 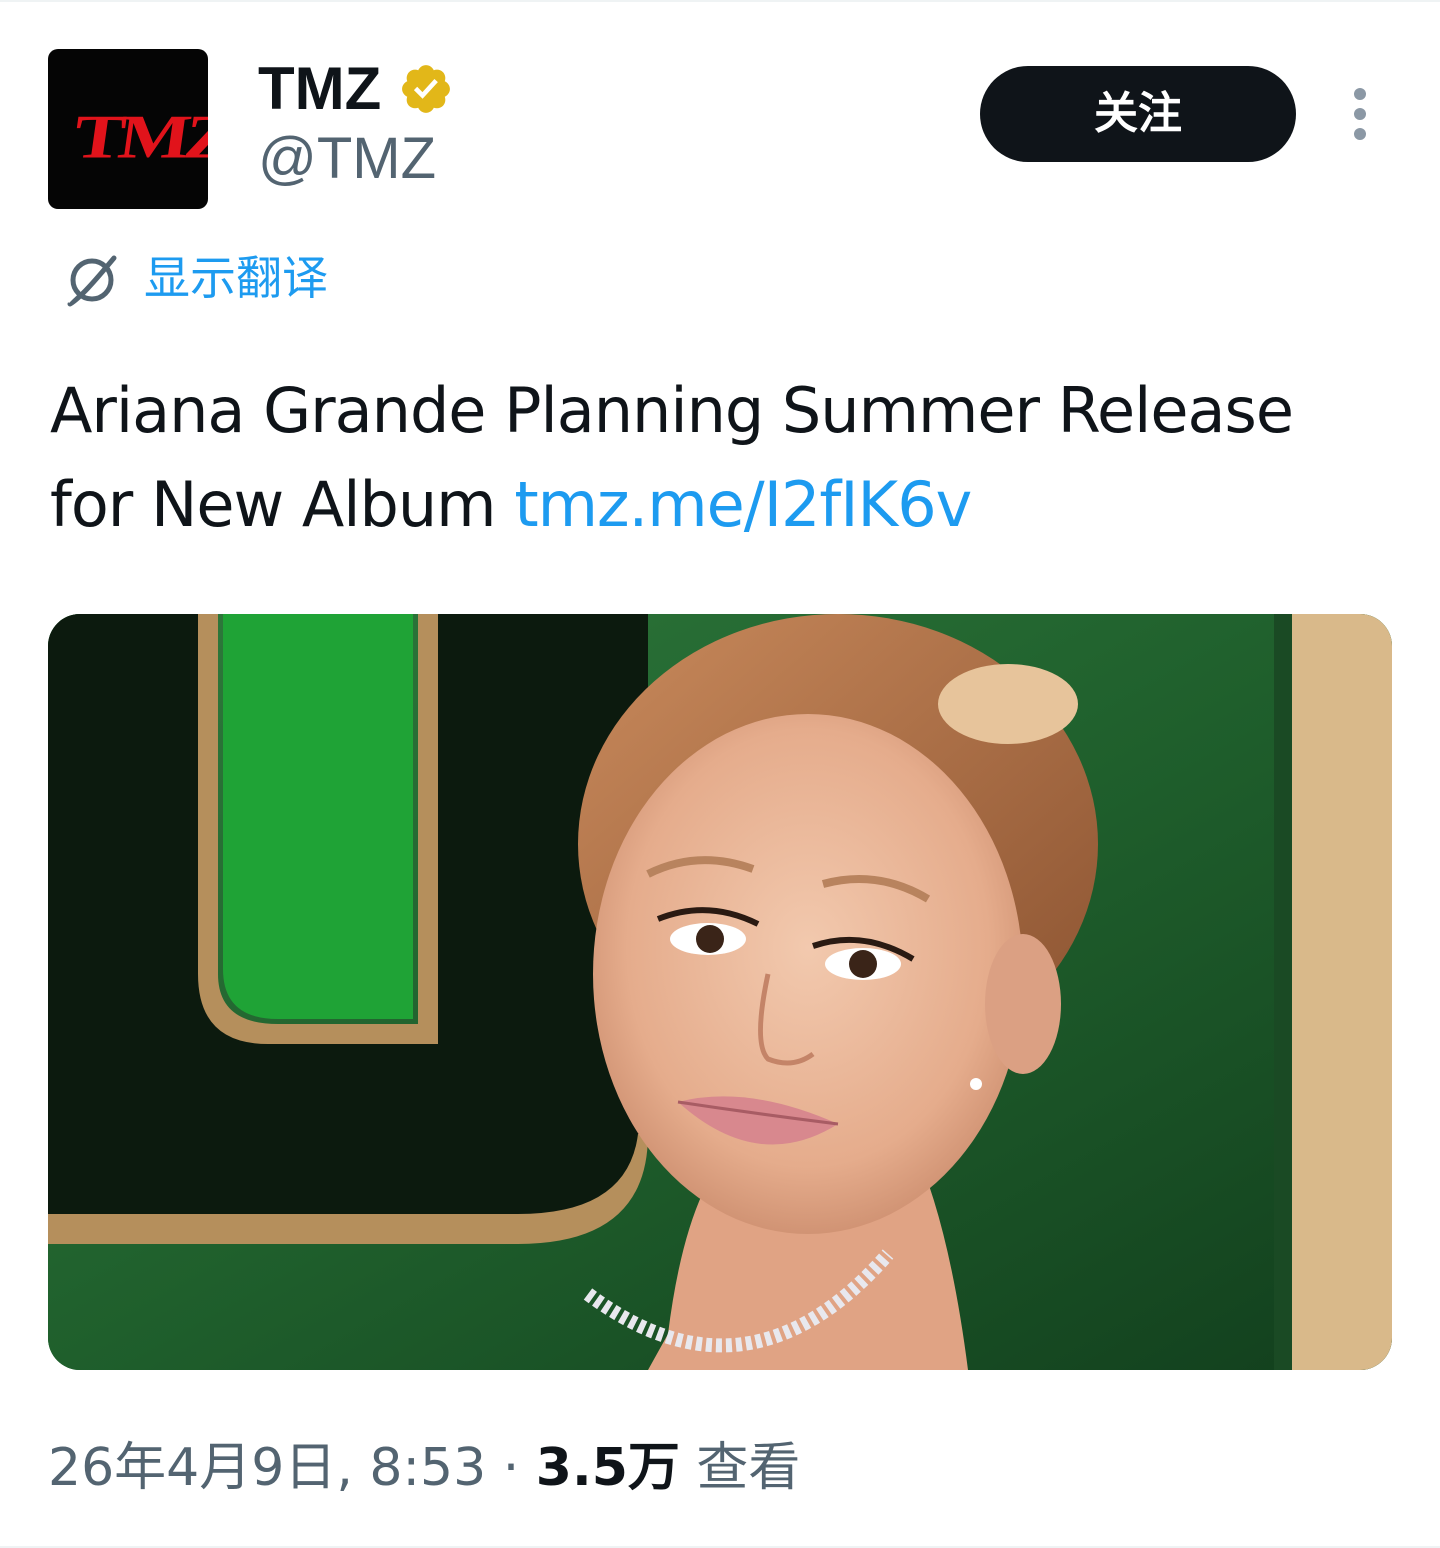 What do you see at coordinates (748, 1468) in the screenshot?
I see `views-label: 查看` at bounding box center [748, 1468].